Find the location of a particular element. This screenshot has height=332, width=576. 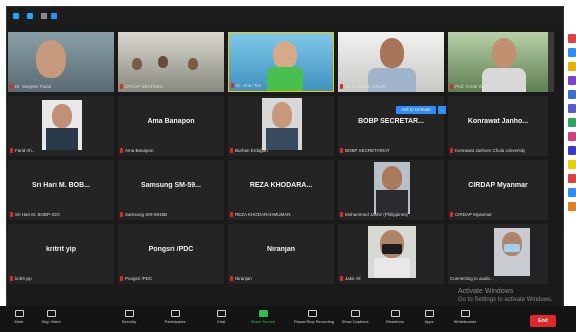

participant-display-name: kritrit yip is located at coordinates (61, 249).